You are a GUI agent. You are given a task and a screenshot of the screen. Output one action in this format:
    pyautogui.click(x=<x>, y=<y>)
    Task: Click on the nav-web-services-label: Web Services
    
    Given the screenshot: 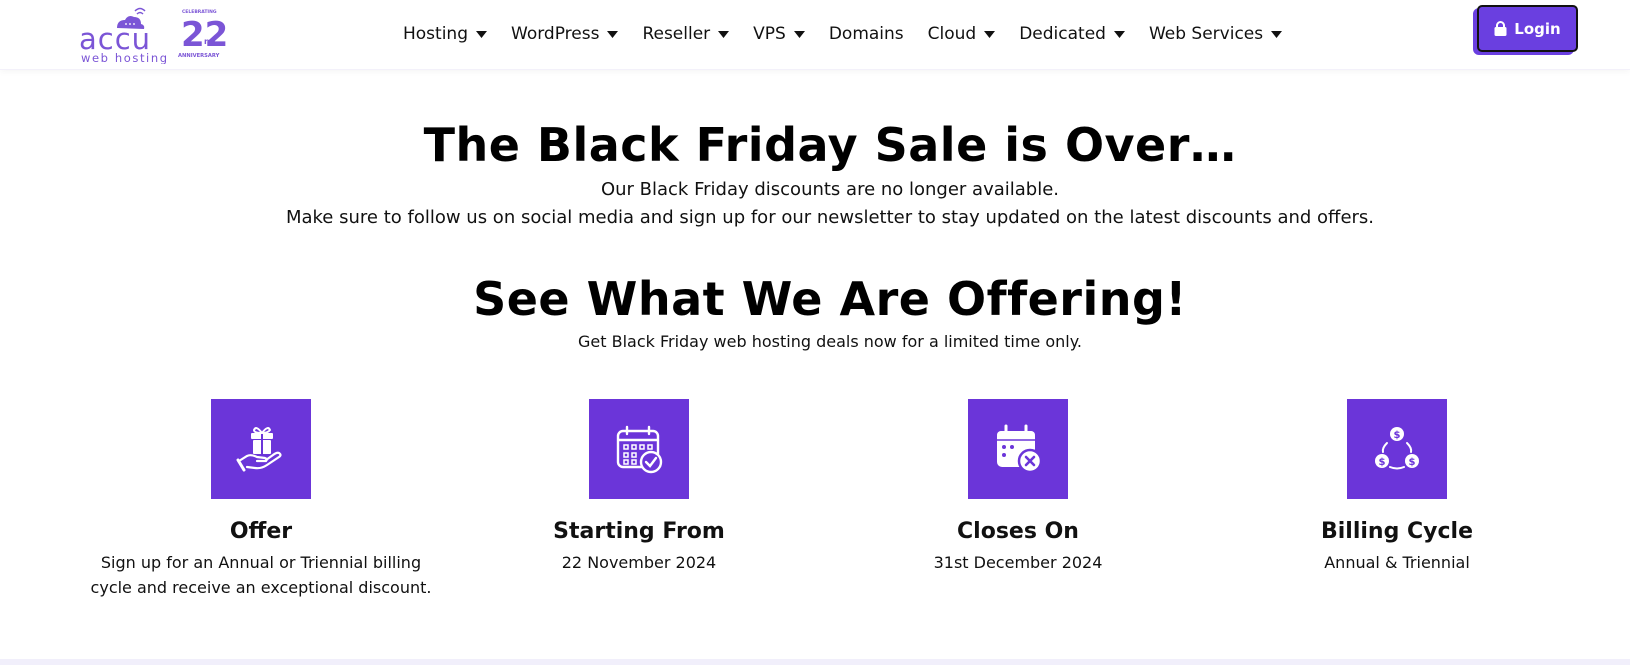 What is the action you would take?
    pyautogui.click(x=1206, y=34)
    